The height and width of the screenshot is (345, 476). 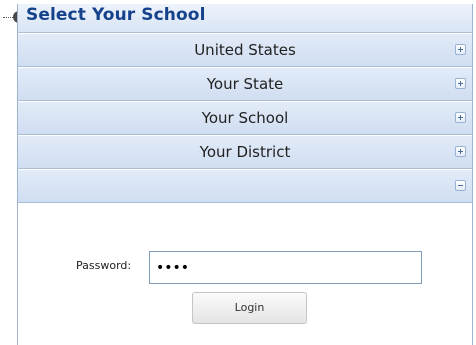 I want to click on login-button: Login, so click(x=249, y=308).